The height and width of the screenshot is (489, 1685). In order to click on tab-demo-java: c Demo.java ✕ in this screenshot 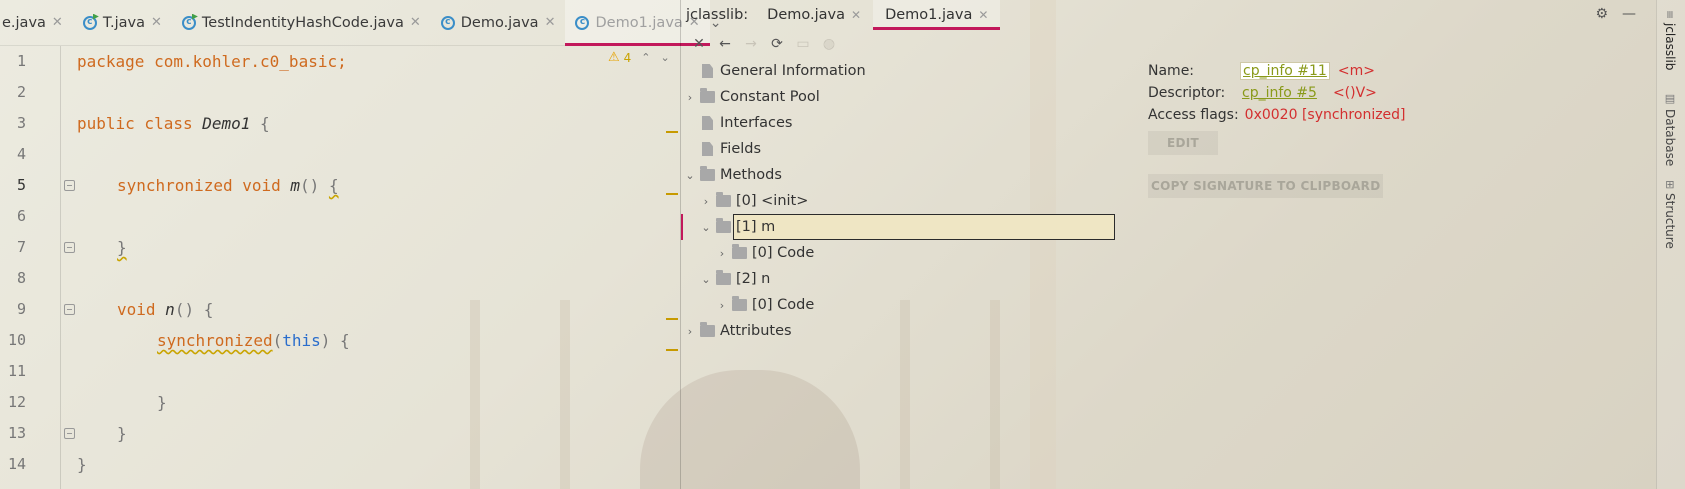, I will do `click(498, 22)`.